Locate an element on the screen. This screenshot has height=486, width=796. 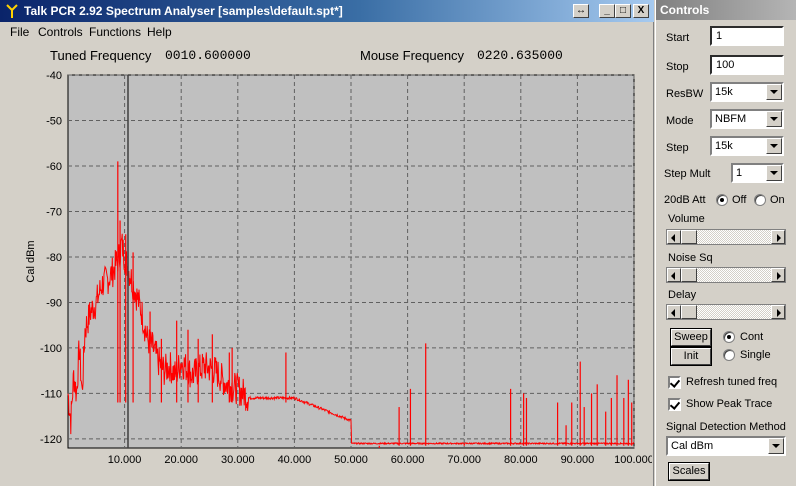
volume-arrow-right-icon is located at coordinates (778, 237).